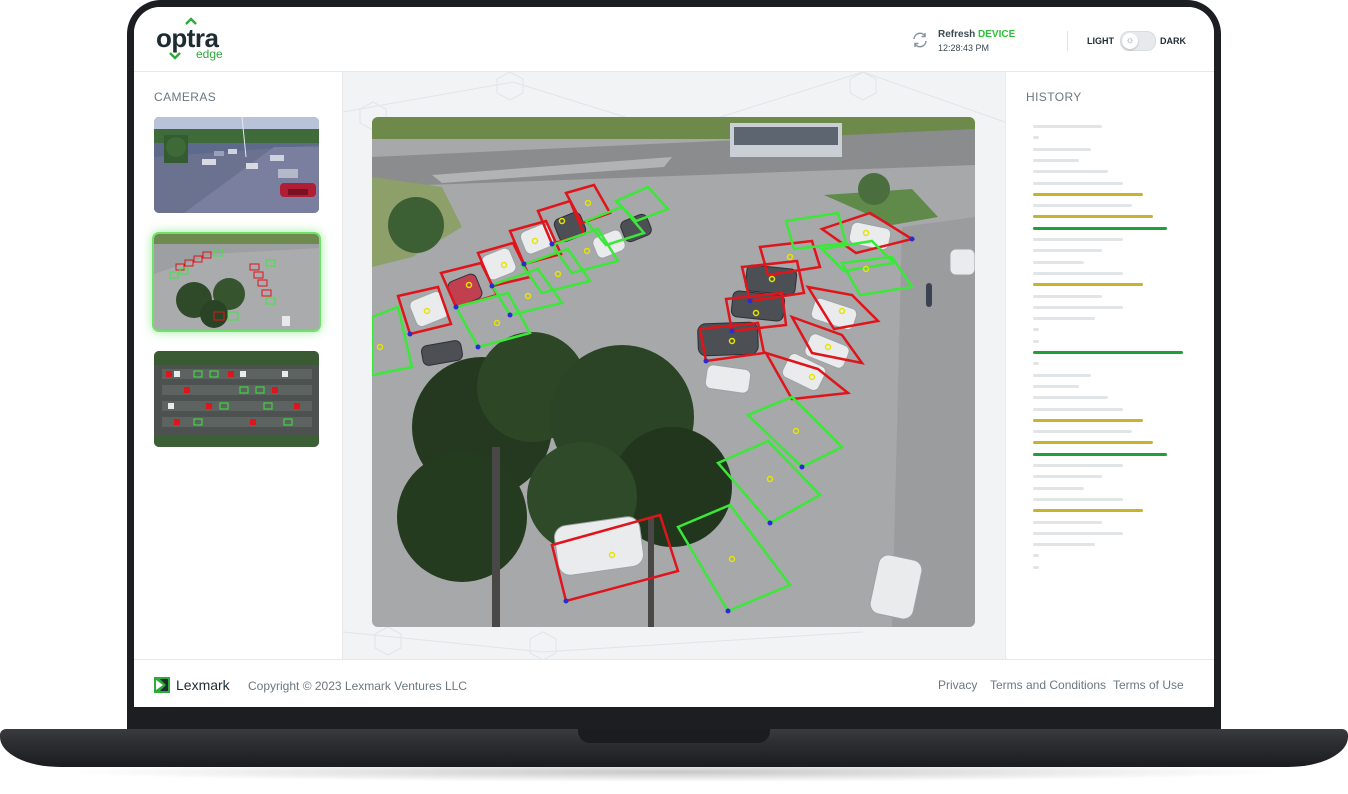 This screenshot has width=1348, height=794. I want to click on privacy-link: Privacy, so click(957, 685).